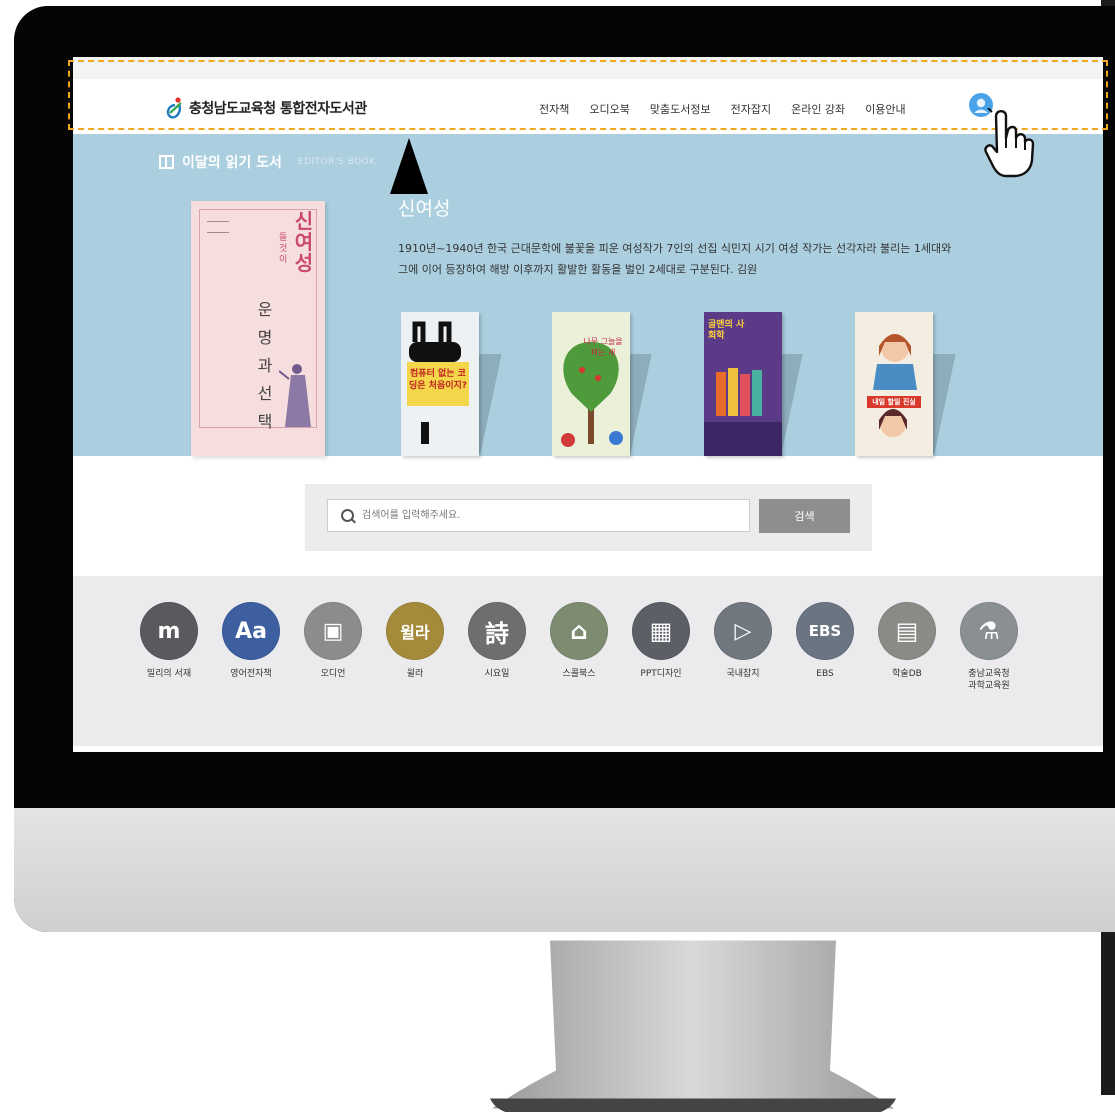 The image size is (1115, 1112). I want to click on search-button: 검색, so click(804, 516).